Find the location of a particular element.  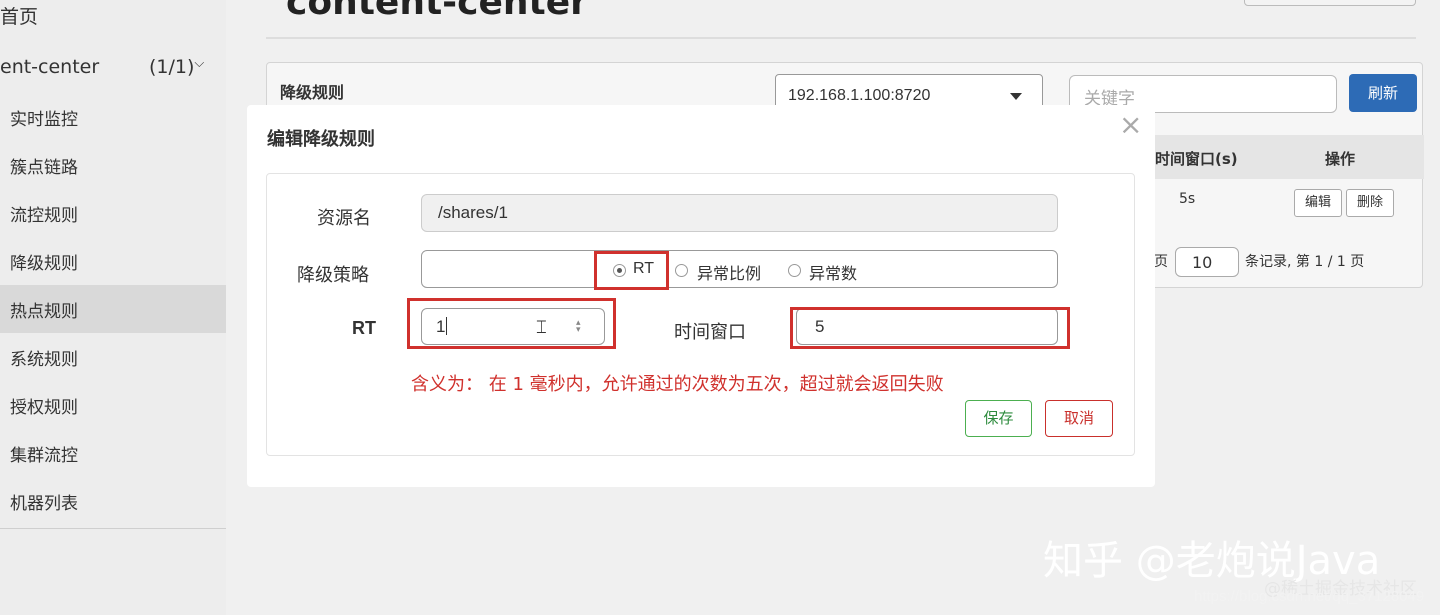

refresh-button: 刷新 is located at coordinates (1383, 93).